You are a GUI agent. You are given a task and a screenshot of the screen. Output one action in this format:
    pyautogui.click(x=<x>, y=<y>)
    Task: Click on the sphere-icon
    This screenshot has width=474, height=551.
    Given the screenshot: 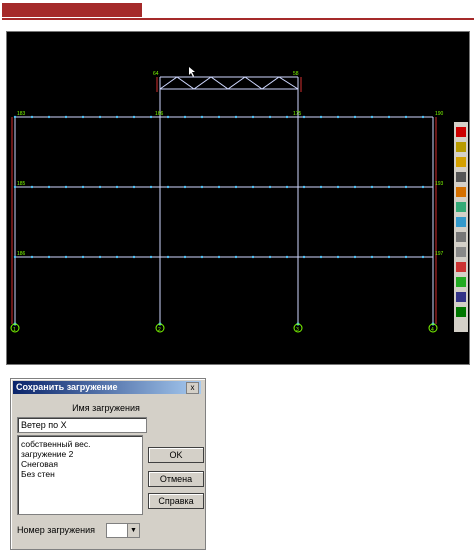 What is the action you would take?
    pyautogui.click(x=461, y=282)
    